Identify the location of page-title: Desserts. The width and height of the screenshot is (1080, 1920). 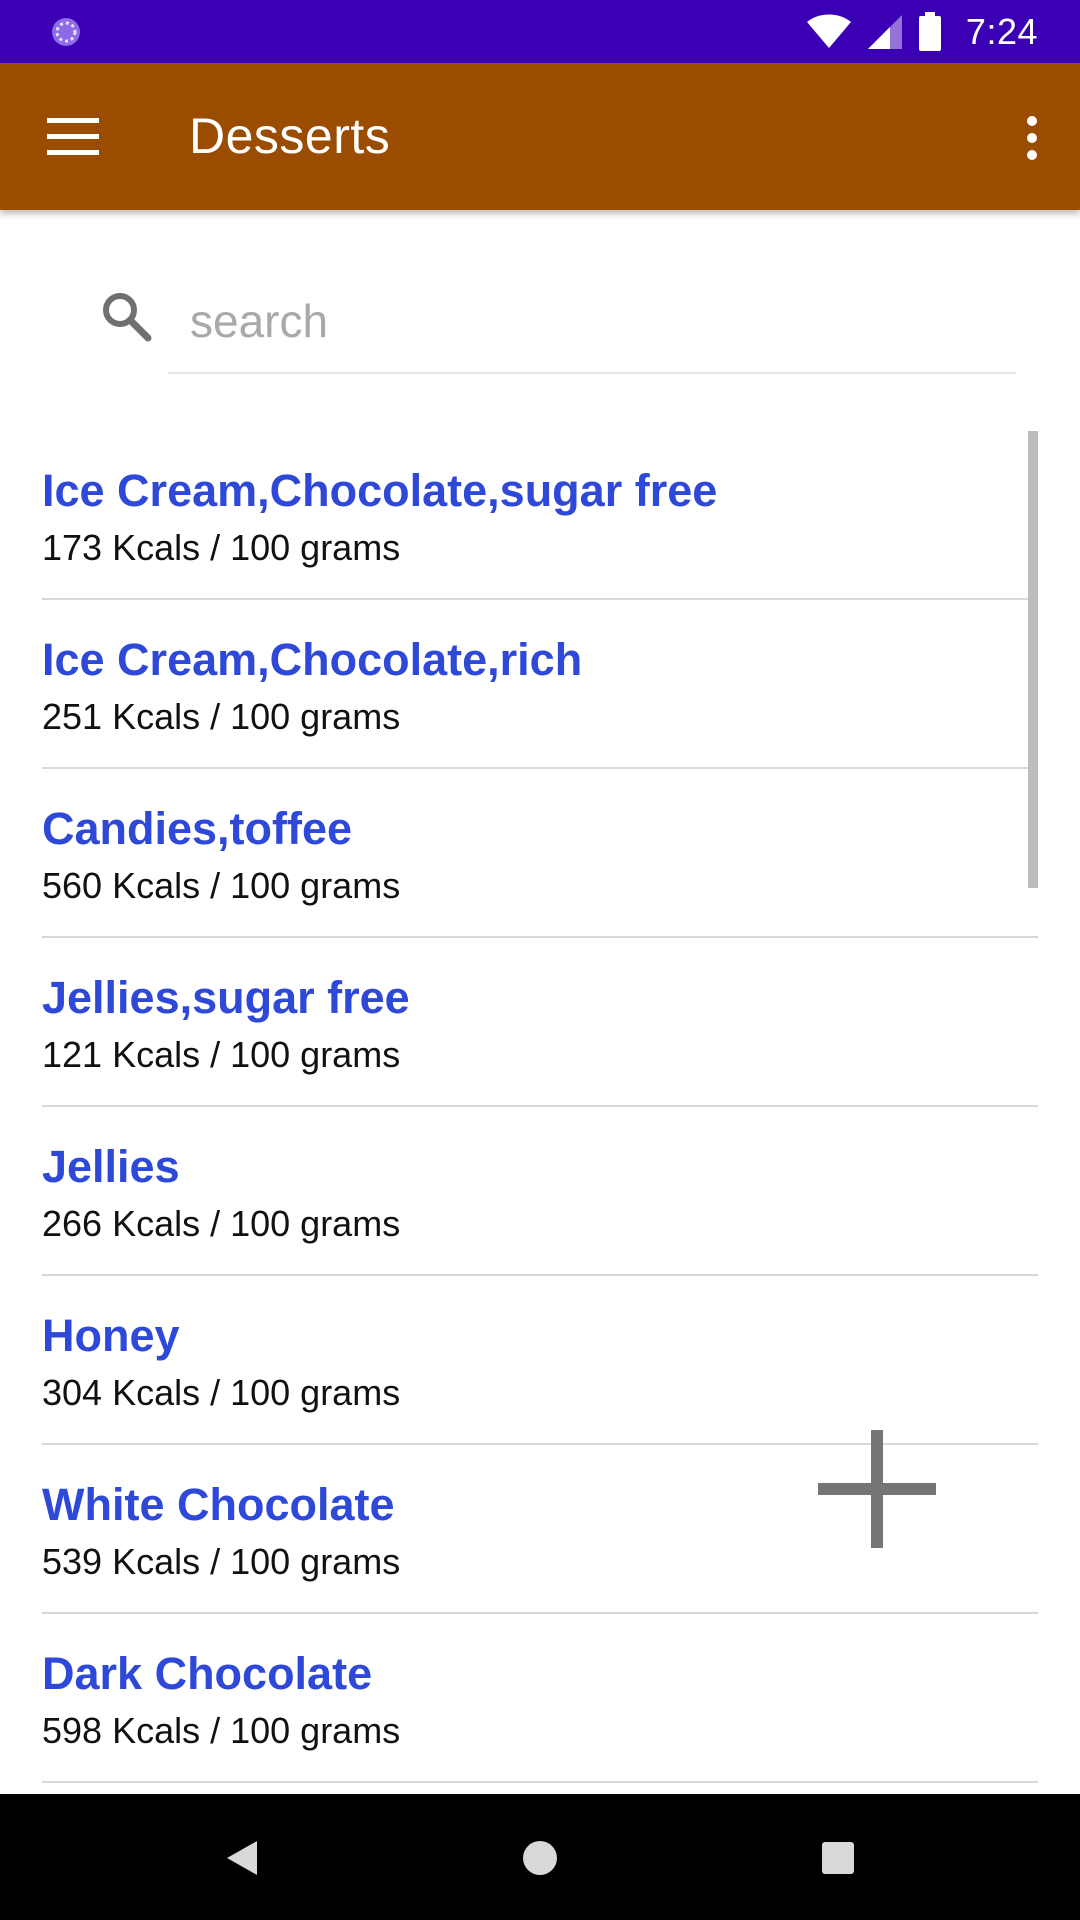
(290, 136).